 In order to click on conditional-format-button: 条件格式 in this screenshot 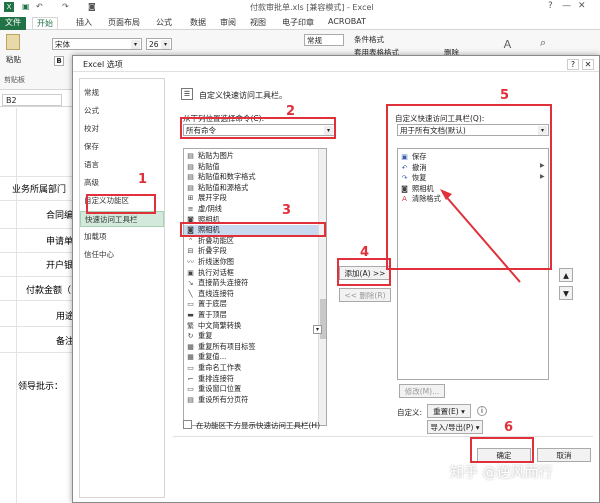, I will do `click(369, 39)`.